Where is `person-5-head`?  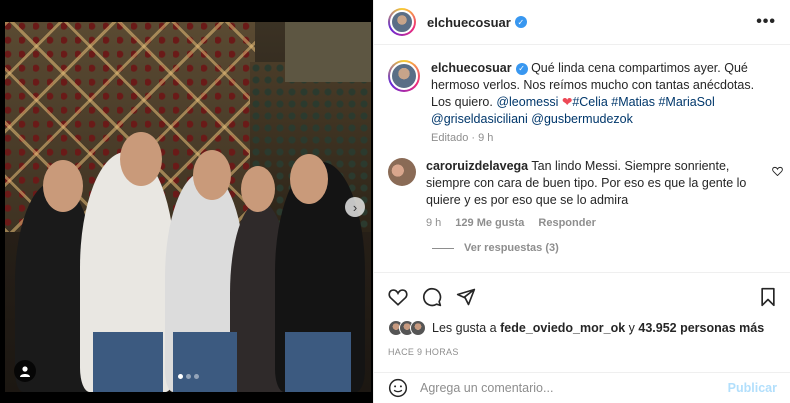 person-5-head is located at coordinates (309, 179).